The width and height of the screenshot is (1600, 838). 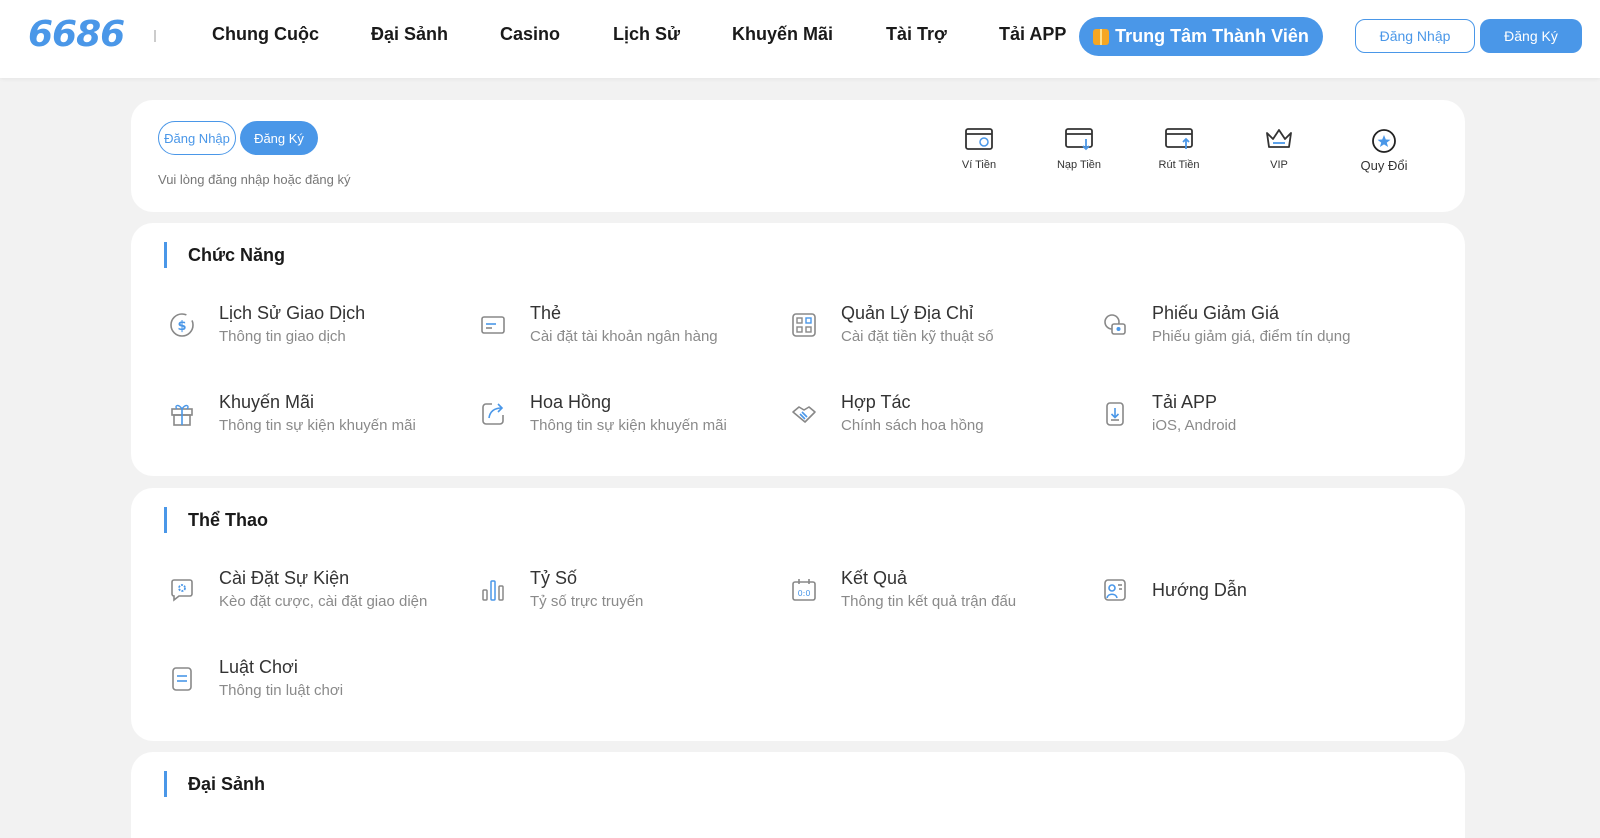 What do you see at coordinates (530, 34) in the screenshot?
I see `nav-casino: Casino` at bounding box center [530, 34].